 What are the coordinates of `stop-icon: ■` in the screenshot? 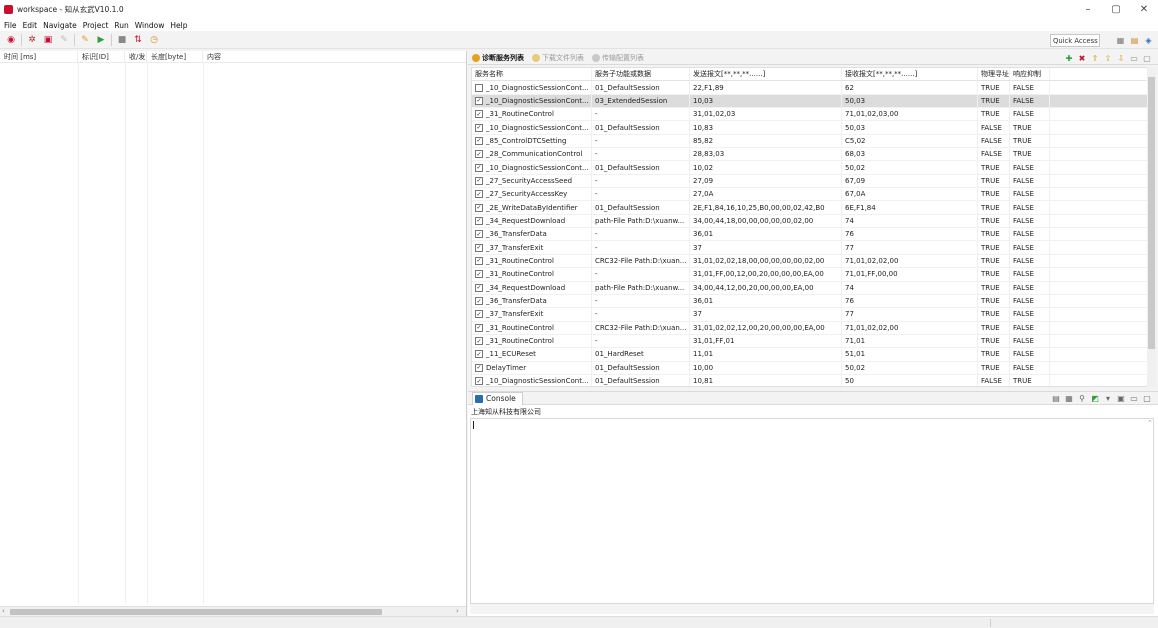 It's located at (122, 40).